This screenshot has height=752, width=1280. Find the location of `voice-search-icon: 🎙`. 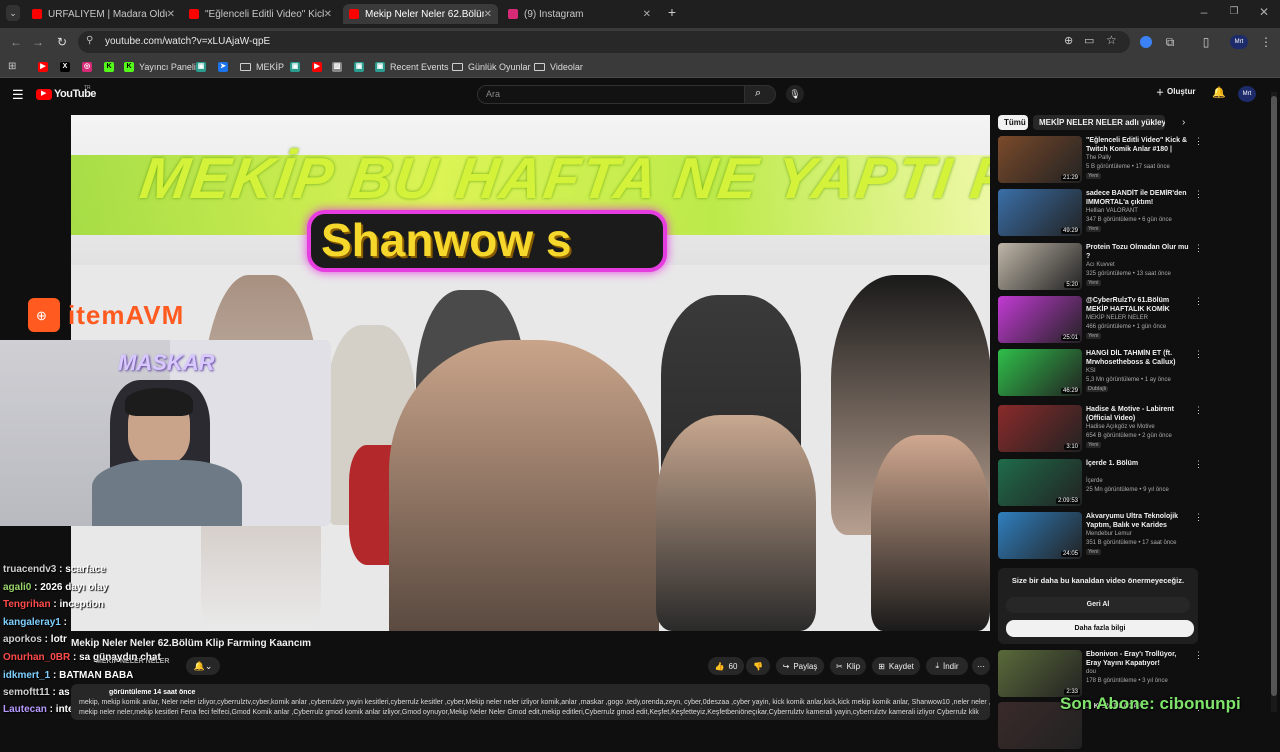

voice-search-icon: 🎙 is located at coordinates (795, 94).